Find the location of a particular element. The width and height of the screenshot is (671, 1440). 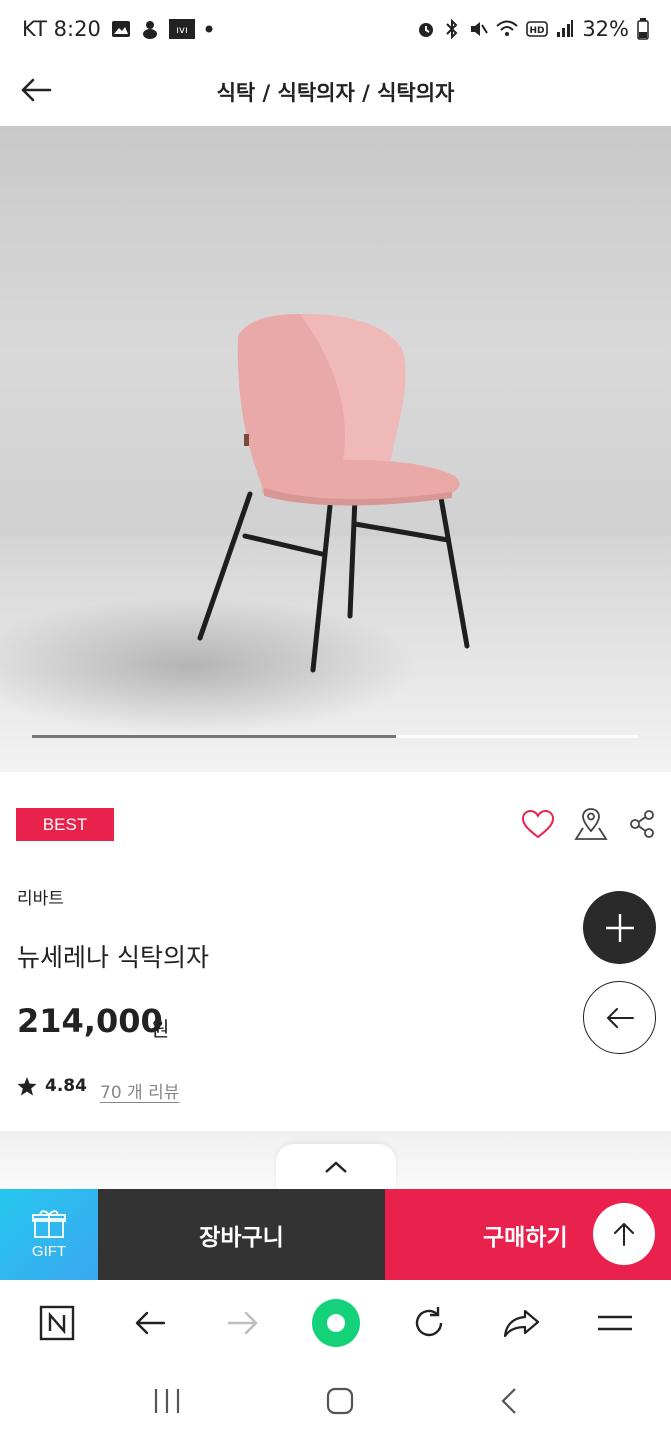

hamburger-menu-icon is located at coordinates (614, 1323).